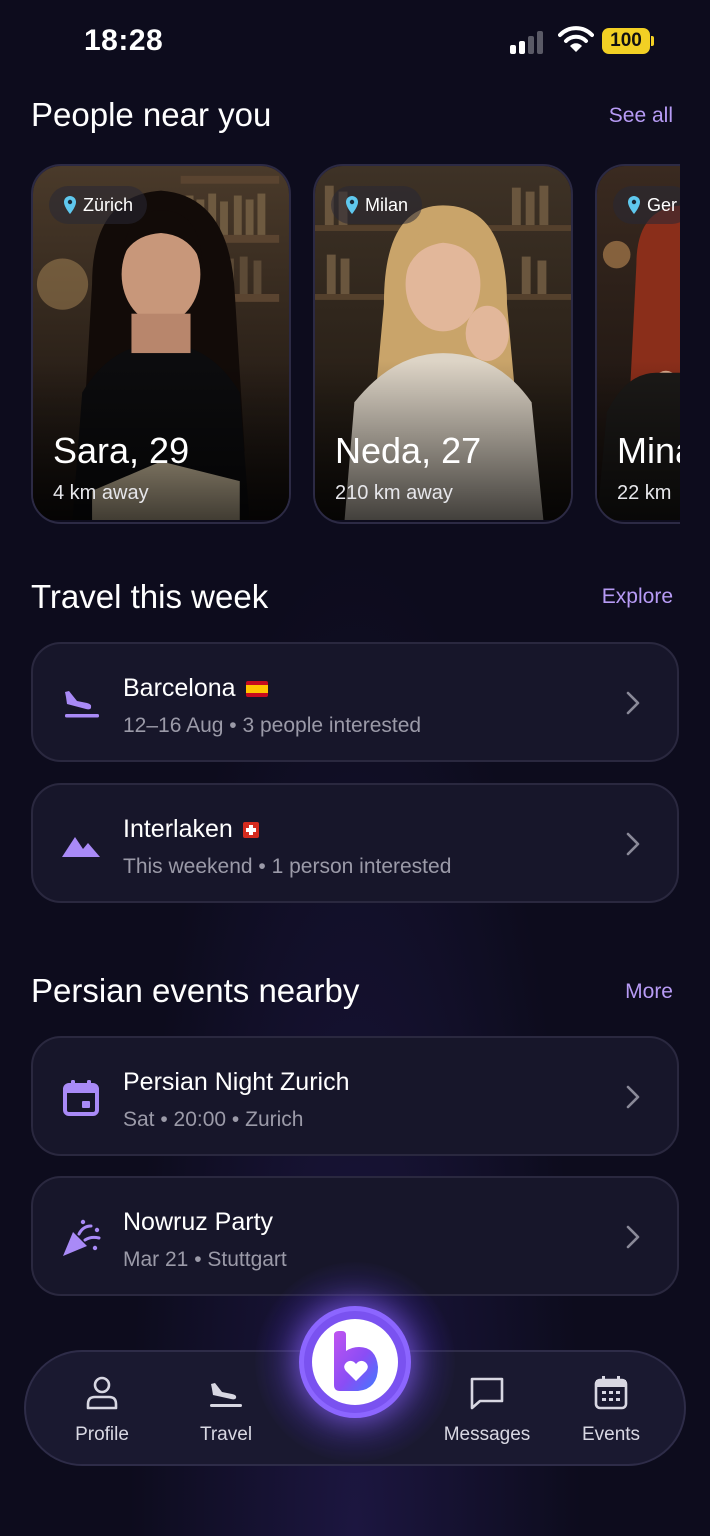  Describe the element at coordinates (530, 42) in the screenshot. I see `signal-icon` at that location.